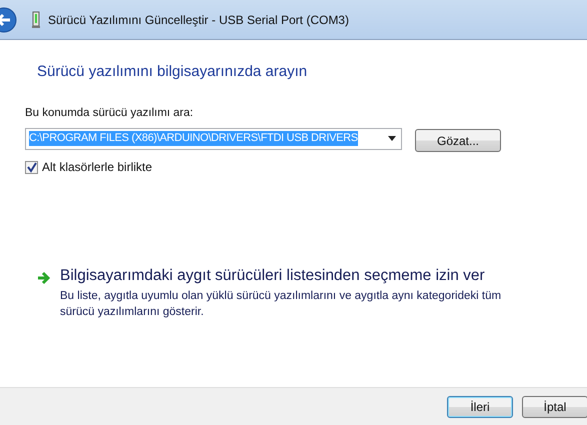 The height and width of the screenshot is (425, 587). I want to click on checkbox-label: Alt klasörlerle birlikte, so click(97, 167).